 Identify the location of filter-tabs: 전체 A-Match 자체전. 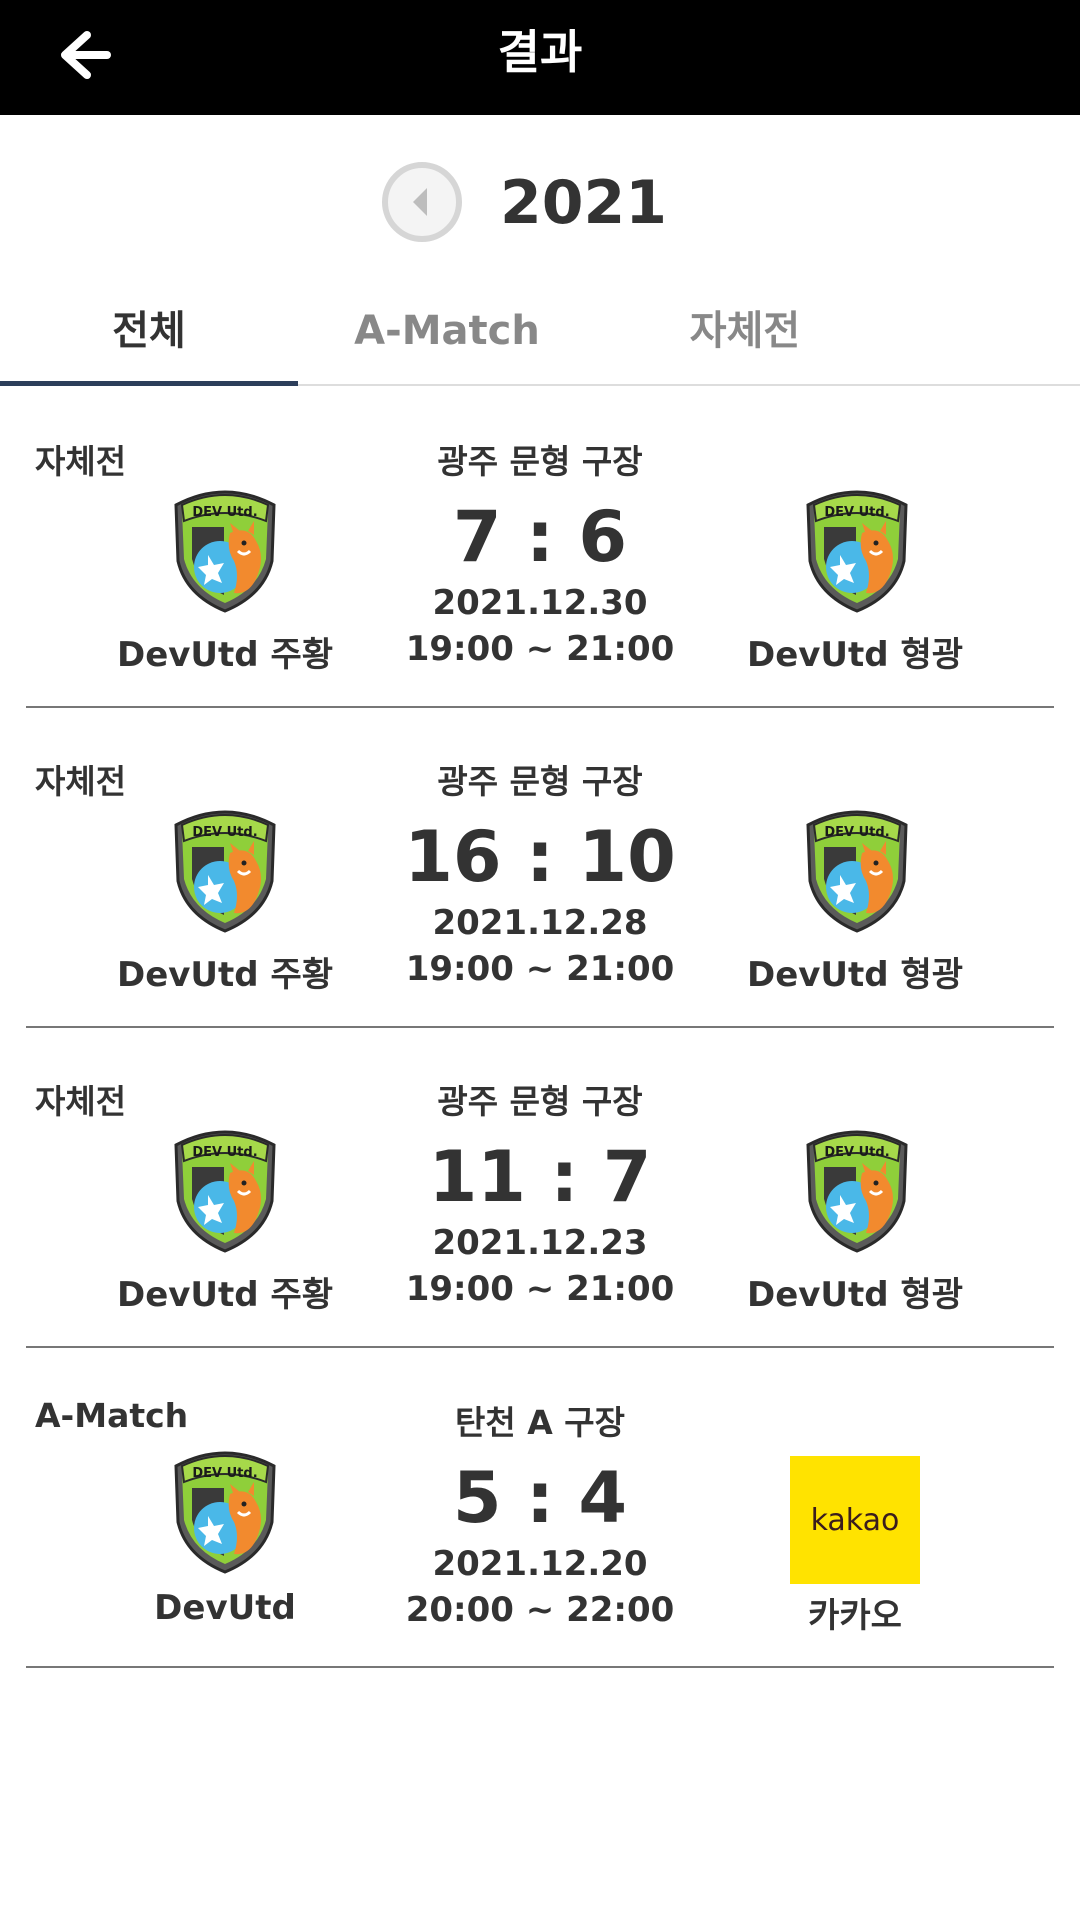
(540, 338).